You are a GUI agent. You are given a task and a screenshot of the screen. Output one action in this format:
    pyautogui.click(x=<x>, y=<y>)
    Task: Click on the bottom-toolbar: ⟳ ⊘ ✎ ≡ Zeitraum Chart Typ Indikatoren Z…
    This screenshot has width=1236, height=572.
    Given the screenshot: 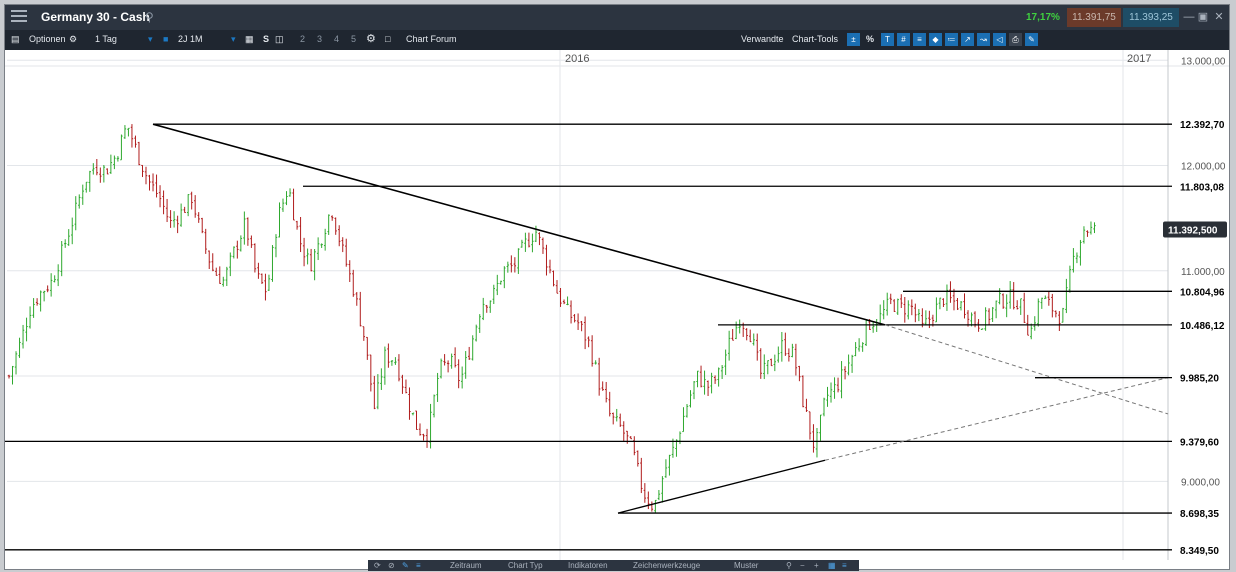 What is the action you would take?
    pyautogui.click(x=613, y=565)
    